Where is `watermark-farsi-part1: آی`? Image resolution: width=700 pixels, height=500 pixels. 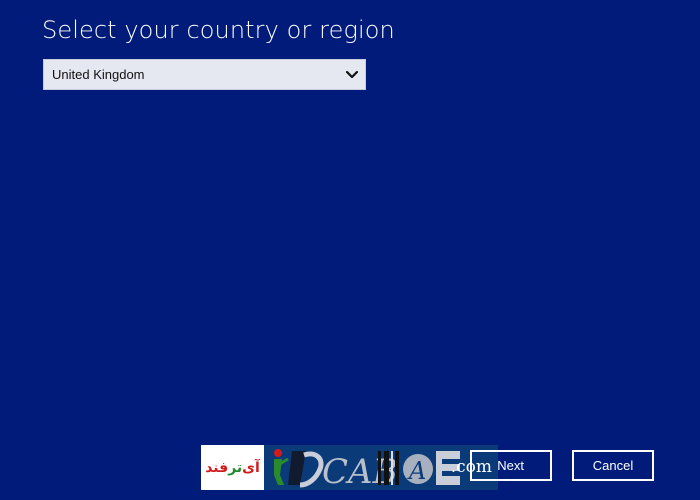 watermark-farsi-part1: آی is located at coordinates (251, 467).